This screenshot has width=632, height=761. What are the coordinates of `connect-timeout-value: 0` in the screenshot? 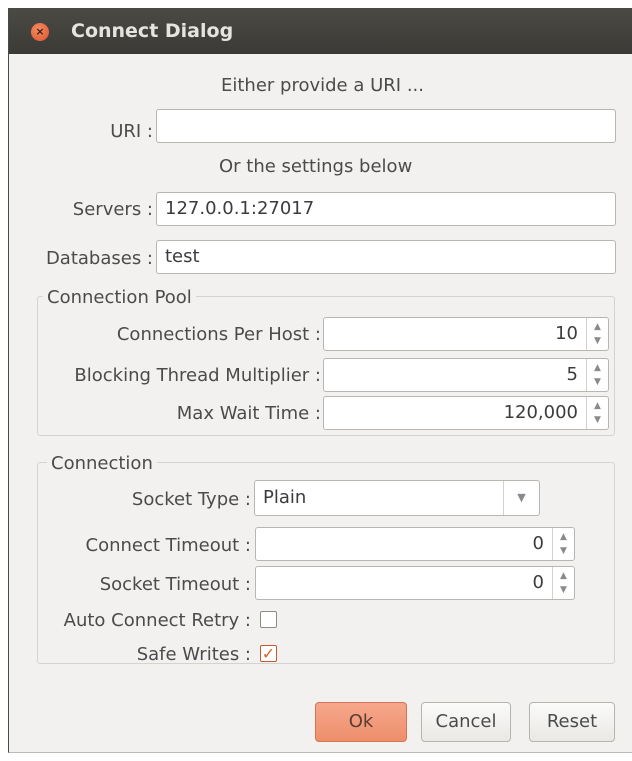 It's located at (538, 543).